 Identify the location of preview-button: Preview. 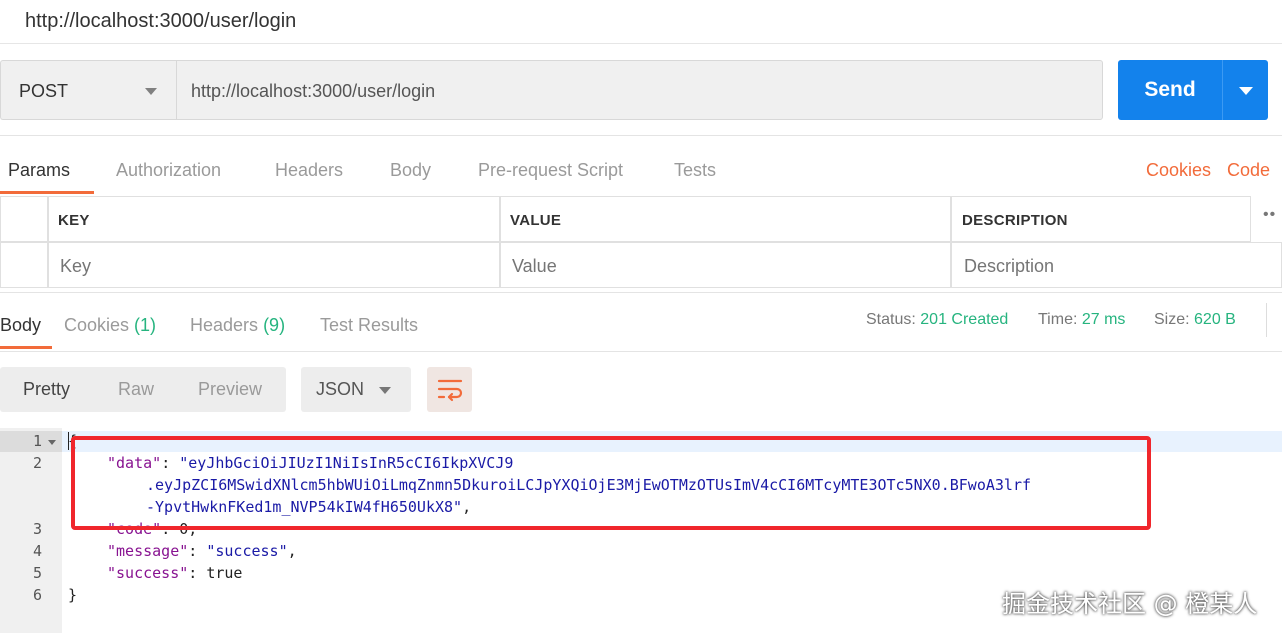
(230, 389).